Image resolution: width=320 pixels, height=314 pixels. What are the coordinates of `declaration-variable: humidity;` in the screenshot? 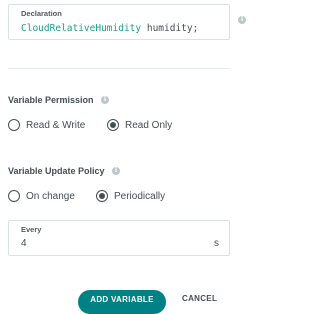 It's located at (172, 28).